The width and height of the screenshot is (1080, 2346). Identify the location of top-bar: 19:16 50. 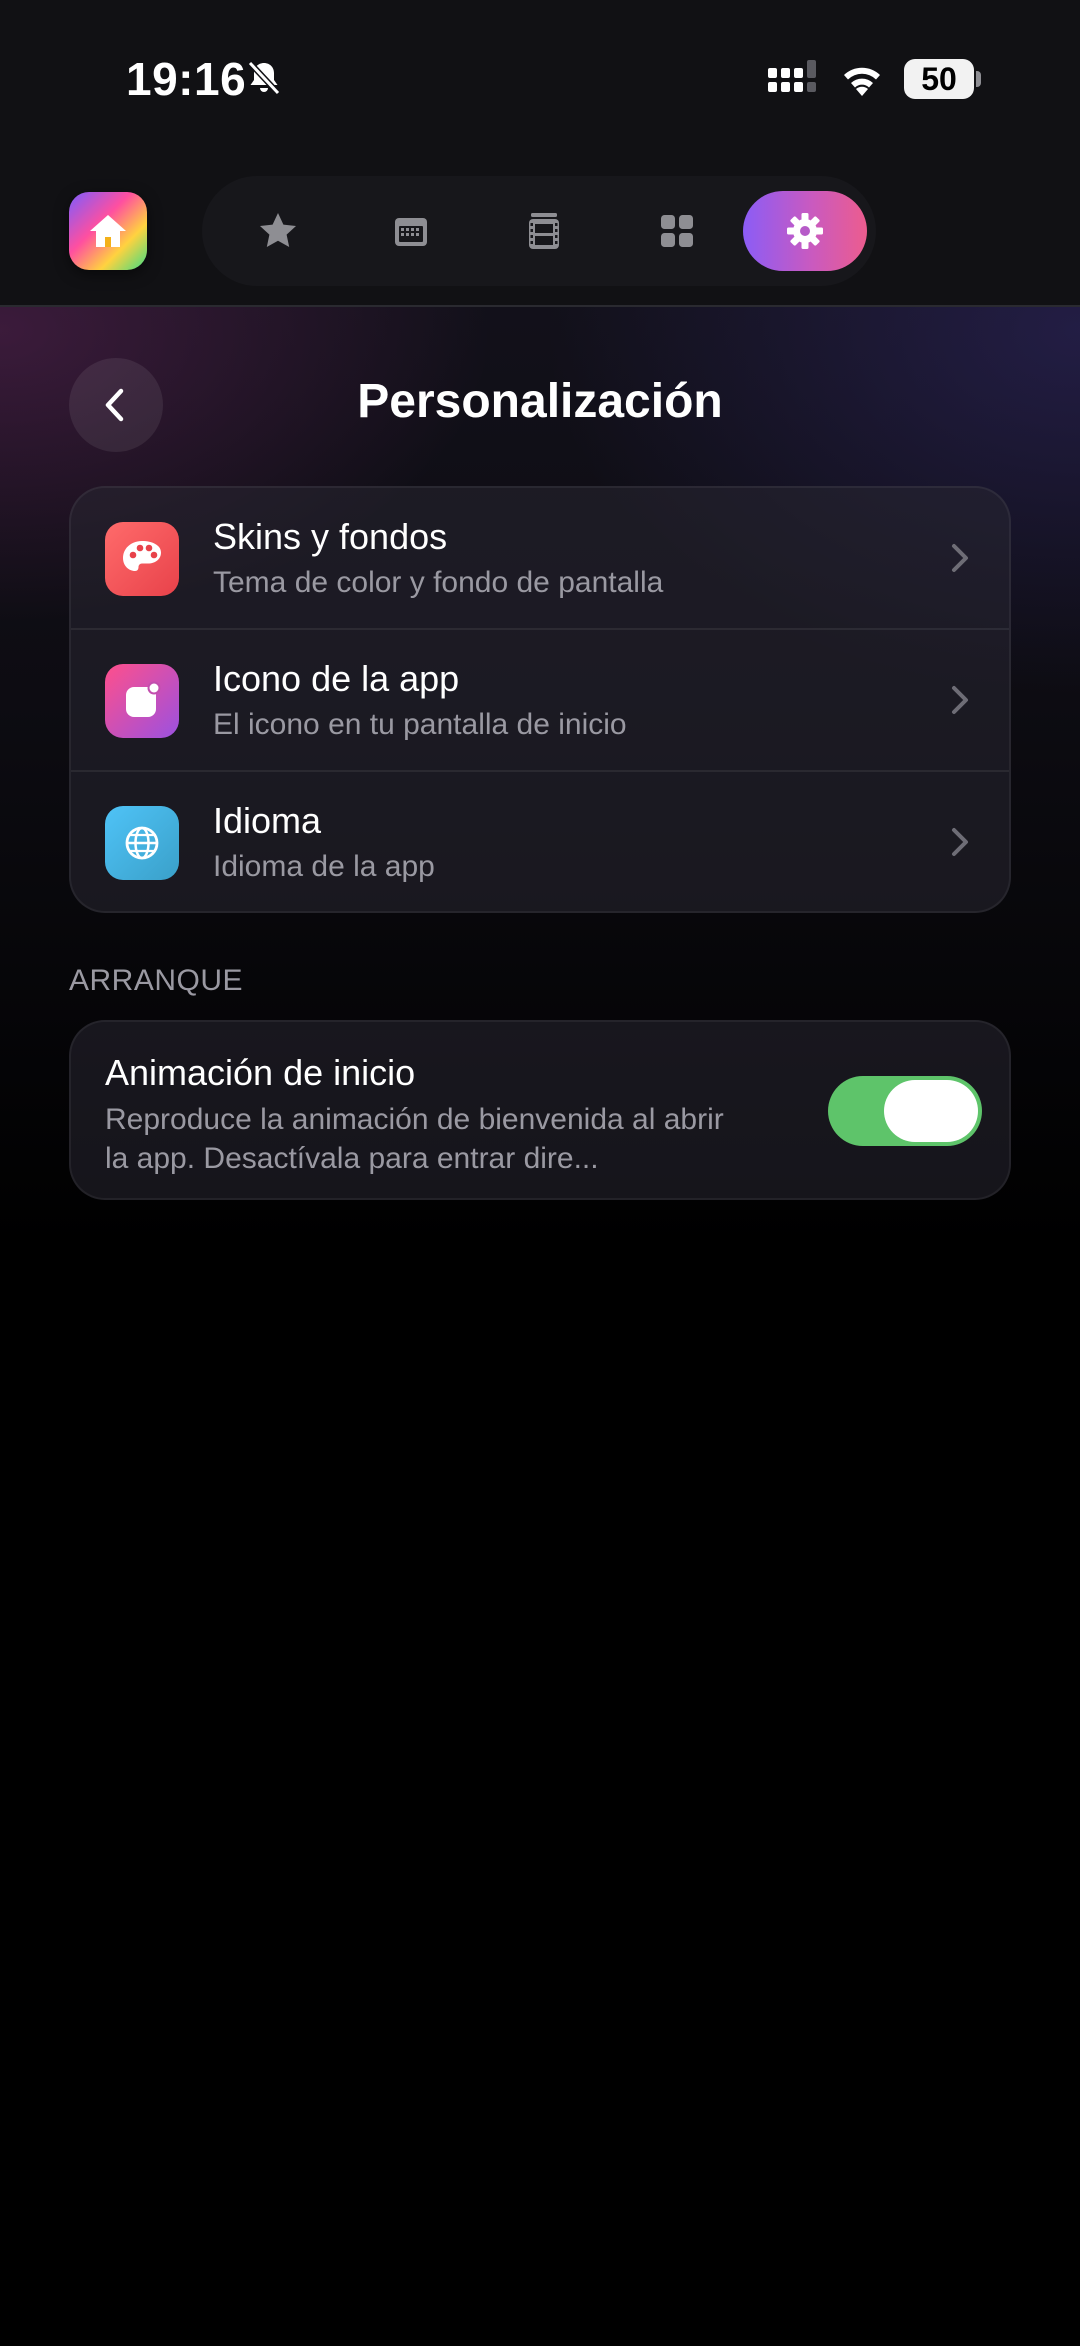
(540, 153).